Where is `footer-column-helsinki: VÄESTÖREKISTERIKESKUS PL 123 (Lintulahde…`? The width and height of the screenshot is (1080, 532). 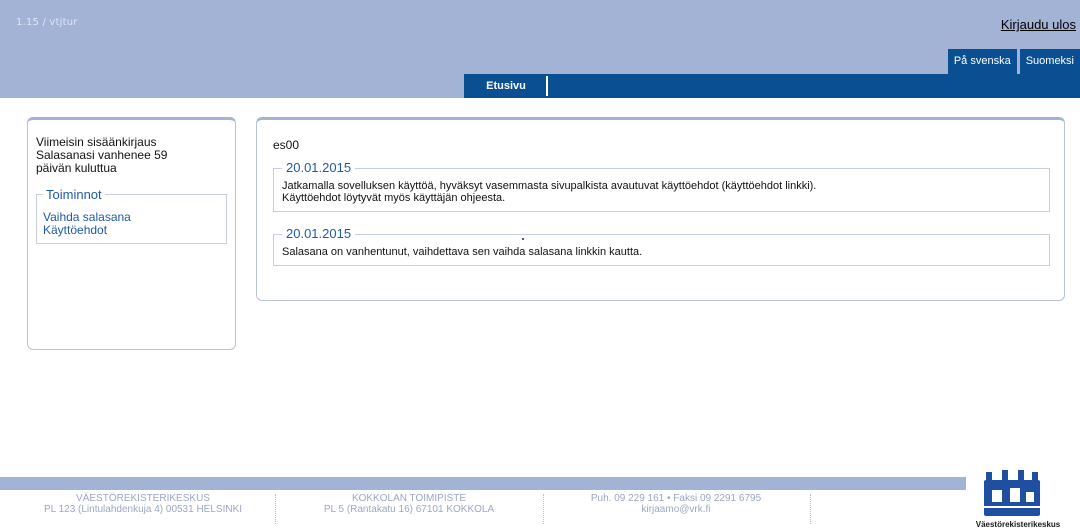 footer-column-helsinki: VÄESTÖREKISTERIKESKUS PL 123 (Lintulahde… is located at coordinates (143, 504).